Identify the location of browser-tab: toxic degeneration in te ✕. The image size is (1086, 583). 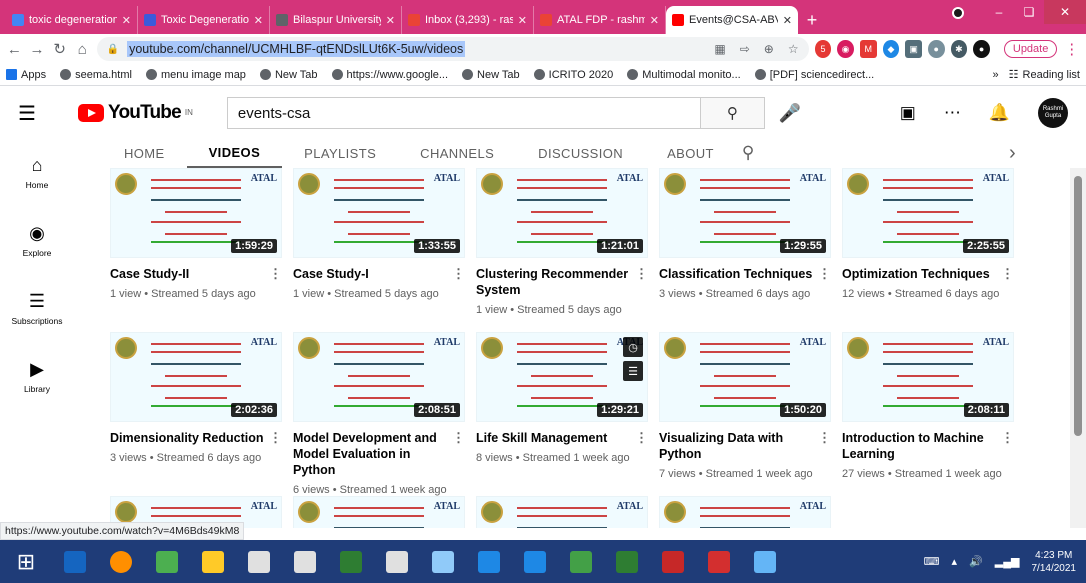
(72, 20).